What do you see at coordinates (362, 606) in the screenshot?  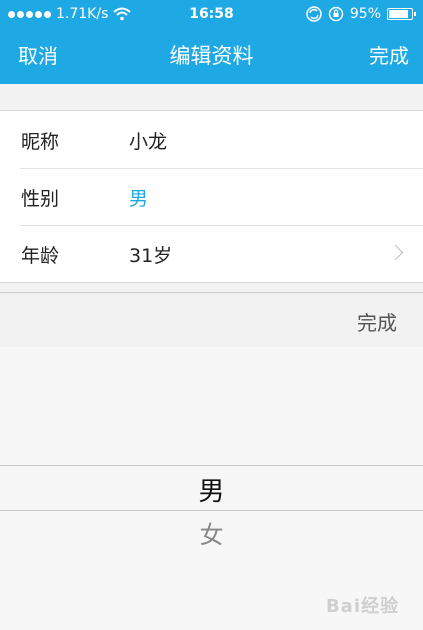 I see `watermark-logo: Bai经验` at bounding box center [362, 606].